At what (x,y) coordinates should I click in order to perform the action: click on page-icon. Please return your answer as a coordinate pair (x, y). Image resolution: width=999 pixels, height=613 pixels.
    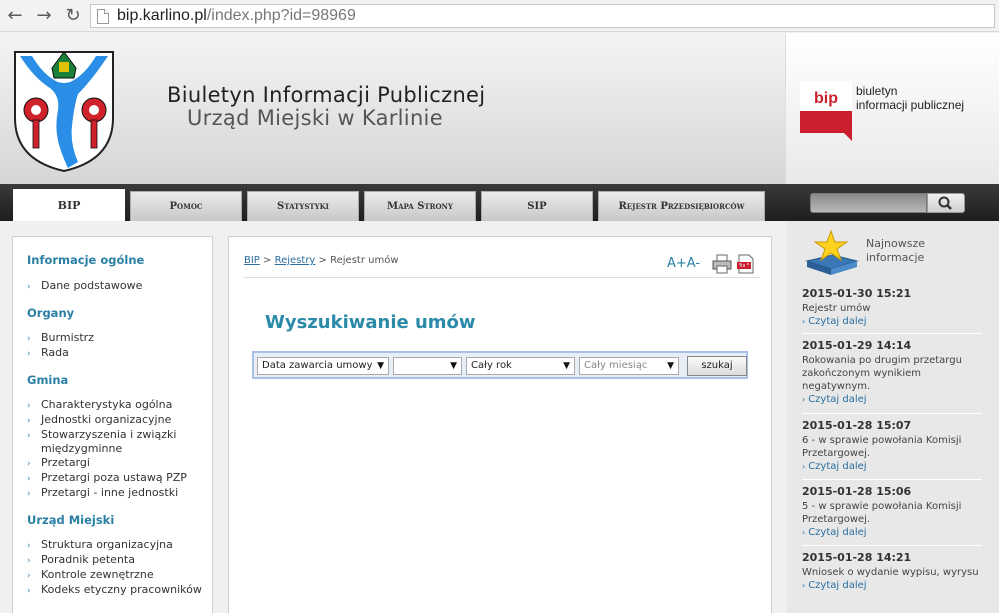
    Looking at the image, I should click on (103, 16).